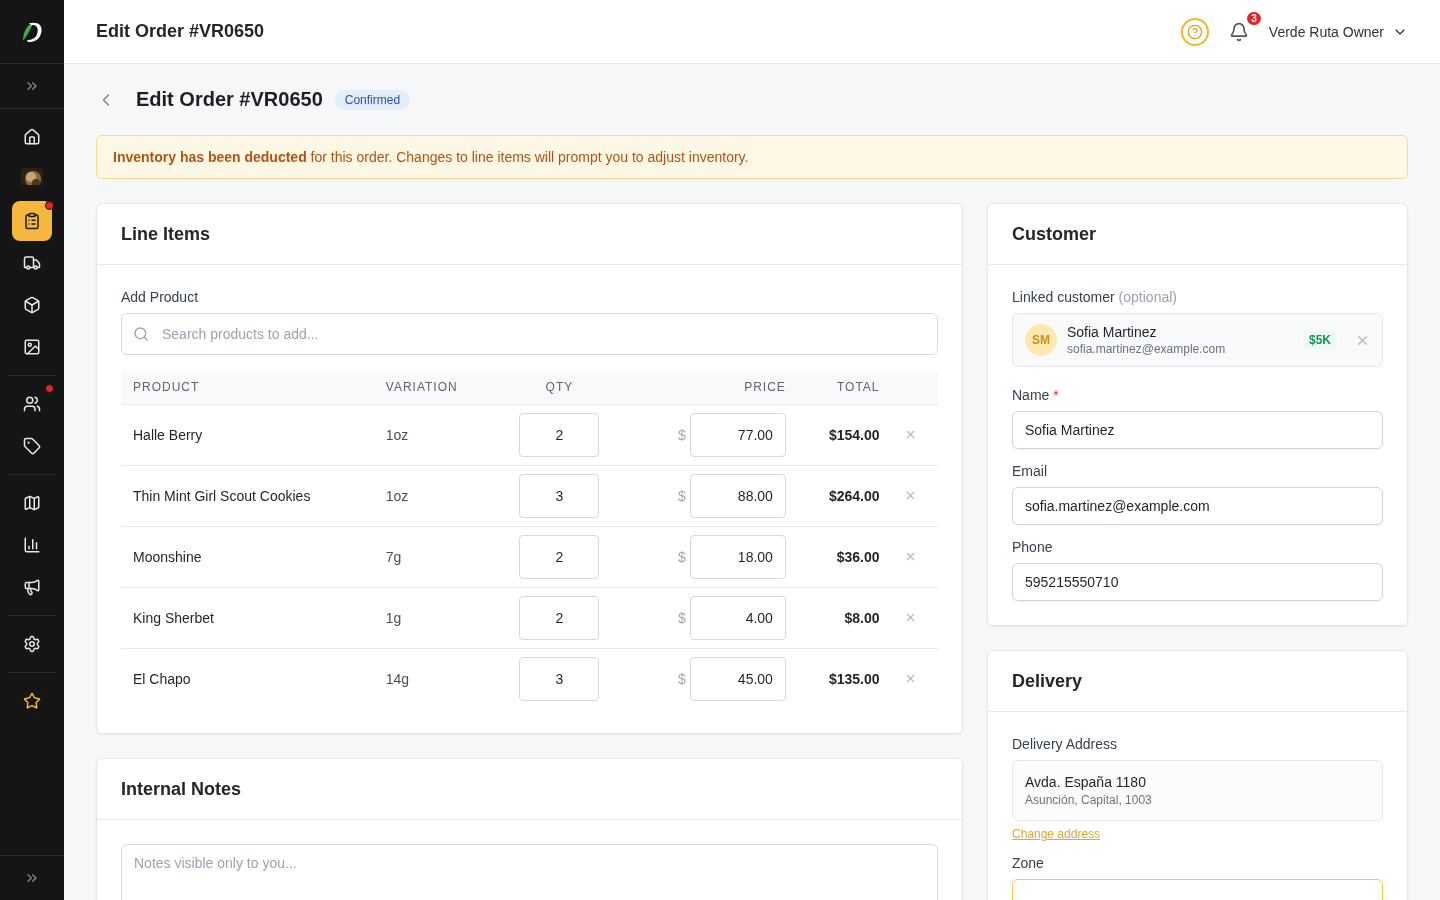  What do you see at coordinates (1065, 744) in the screenshot?
I see `field-label: Delivery Address` at bounding box center [1065, 744].